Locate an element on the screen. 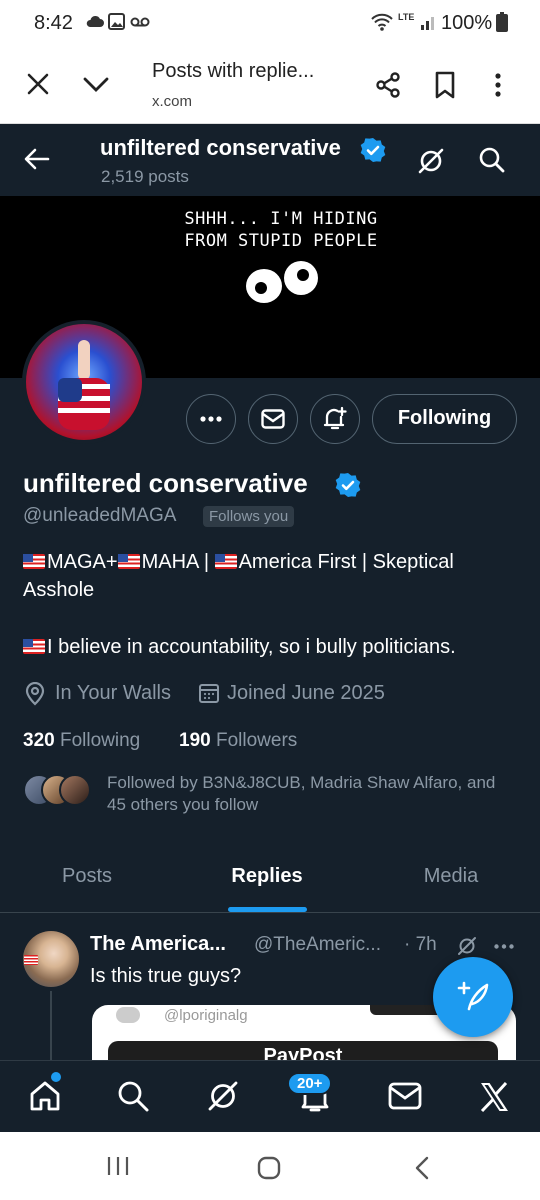 Image resolution: width=540 pixels, height=1200 pixels. tab-posts: Posts is located at coordinates (87, 880).